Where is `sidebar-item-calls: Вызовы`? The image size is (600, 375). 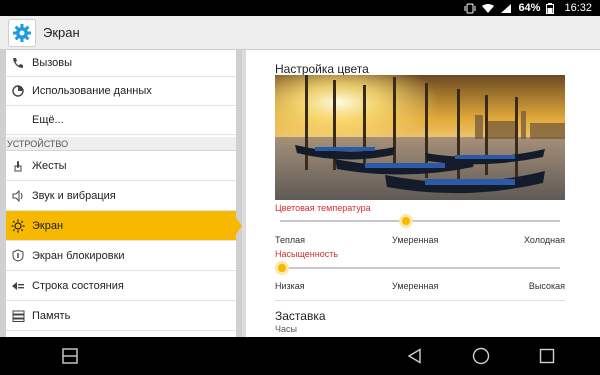
sidebar-item-calls: Вызовы is located at coordinates (121, 63).